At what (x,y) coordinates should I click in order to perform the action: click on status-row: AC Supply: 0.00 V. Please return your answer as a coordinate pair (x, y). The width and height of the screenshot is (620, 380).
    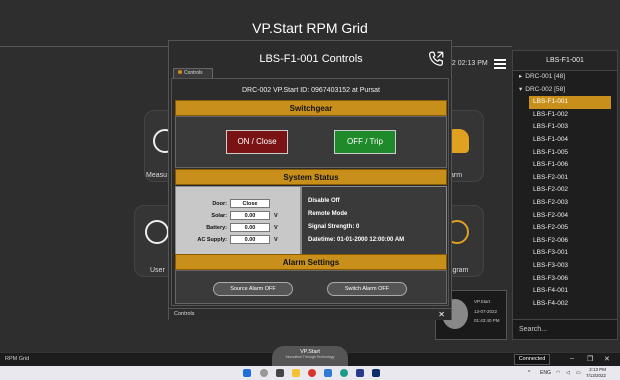
    Looking at the image, I should click on (239, 240).